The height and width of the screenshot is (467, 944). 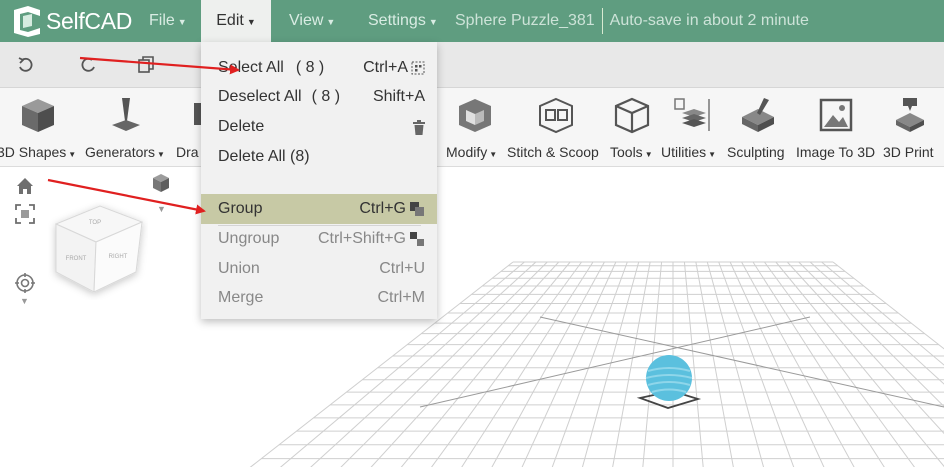 I want to click on ribbon-label: Modify, so click(x=467, y=152).